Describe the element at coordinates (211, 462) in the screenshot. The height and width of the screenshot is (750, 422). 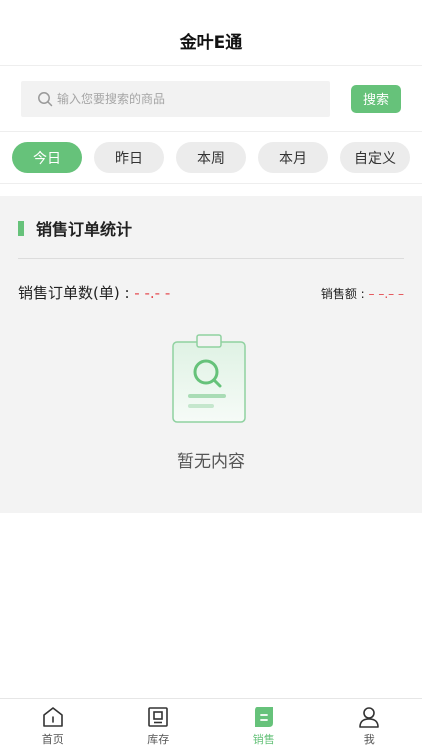
I see `empty-state-text: 暂无内容` at that location.